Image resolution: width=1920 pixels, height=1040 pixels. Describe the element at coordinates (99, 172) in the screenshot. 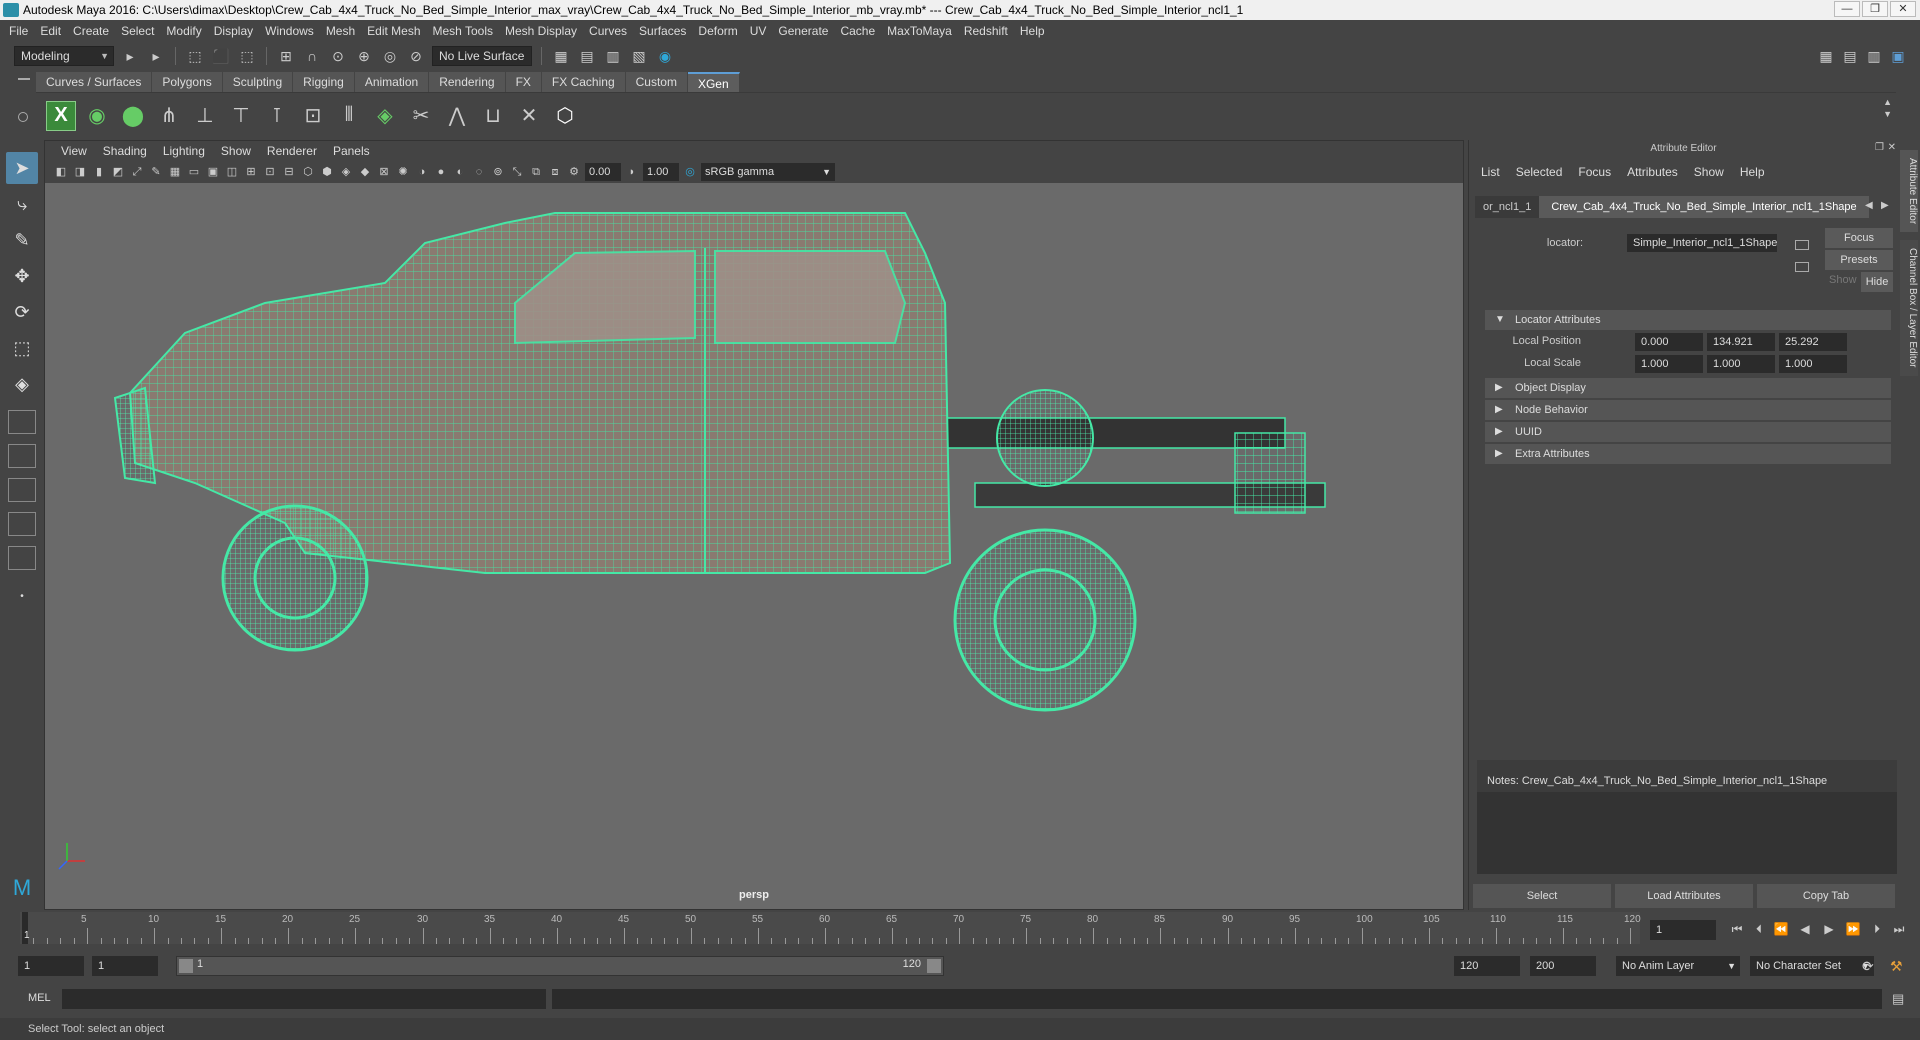

I see `bookmark-icon: ▮` at that location.